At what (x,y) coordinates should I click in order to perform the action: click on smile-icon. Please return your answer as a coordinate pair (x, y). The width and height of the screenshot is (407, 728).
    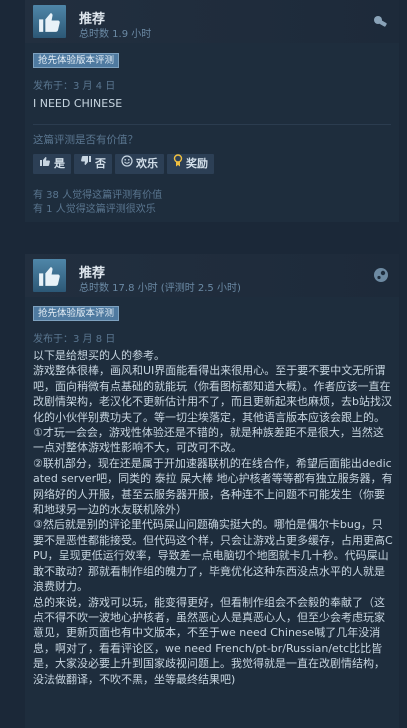
    Looking at the image, I should click on (127, 164).